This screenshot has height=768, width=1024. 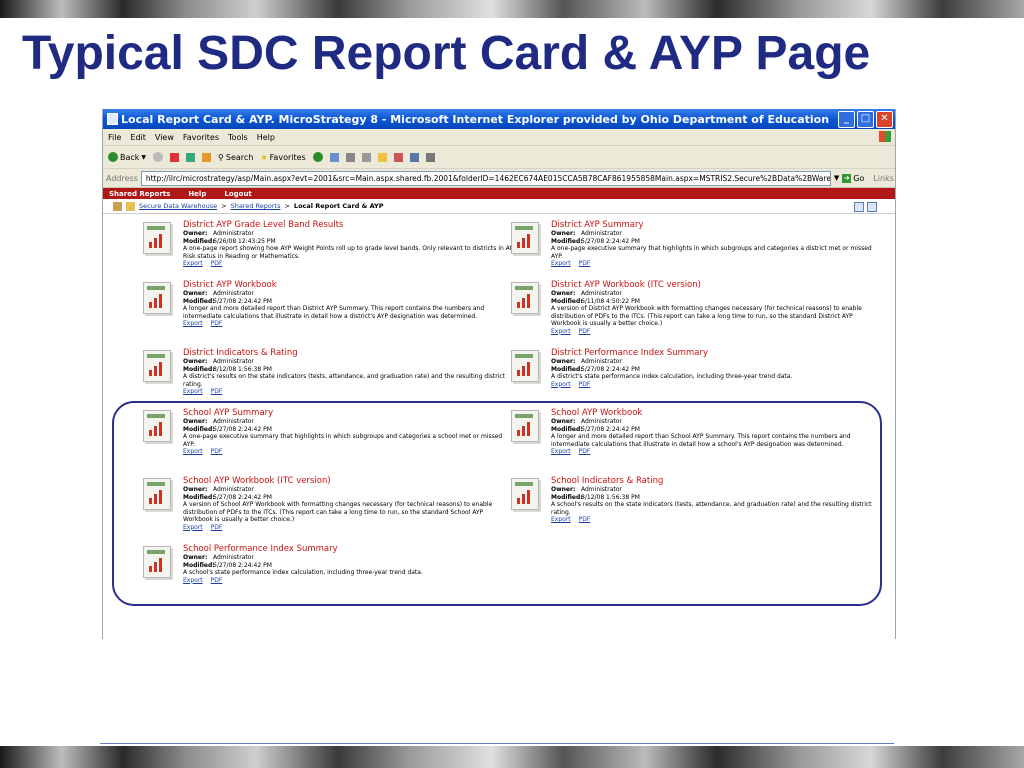 What do you see at coordinates (139, 194) in the screenshot?
I see `nav-shared-reports: Shared Reports` at bounding box center [139, 194].